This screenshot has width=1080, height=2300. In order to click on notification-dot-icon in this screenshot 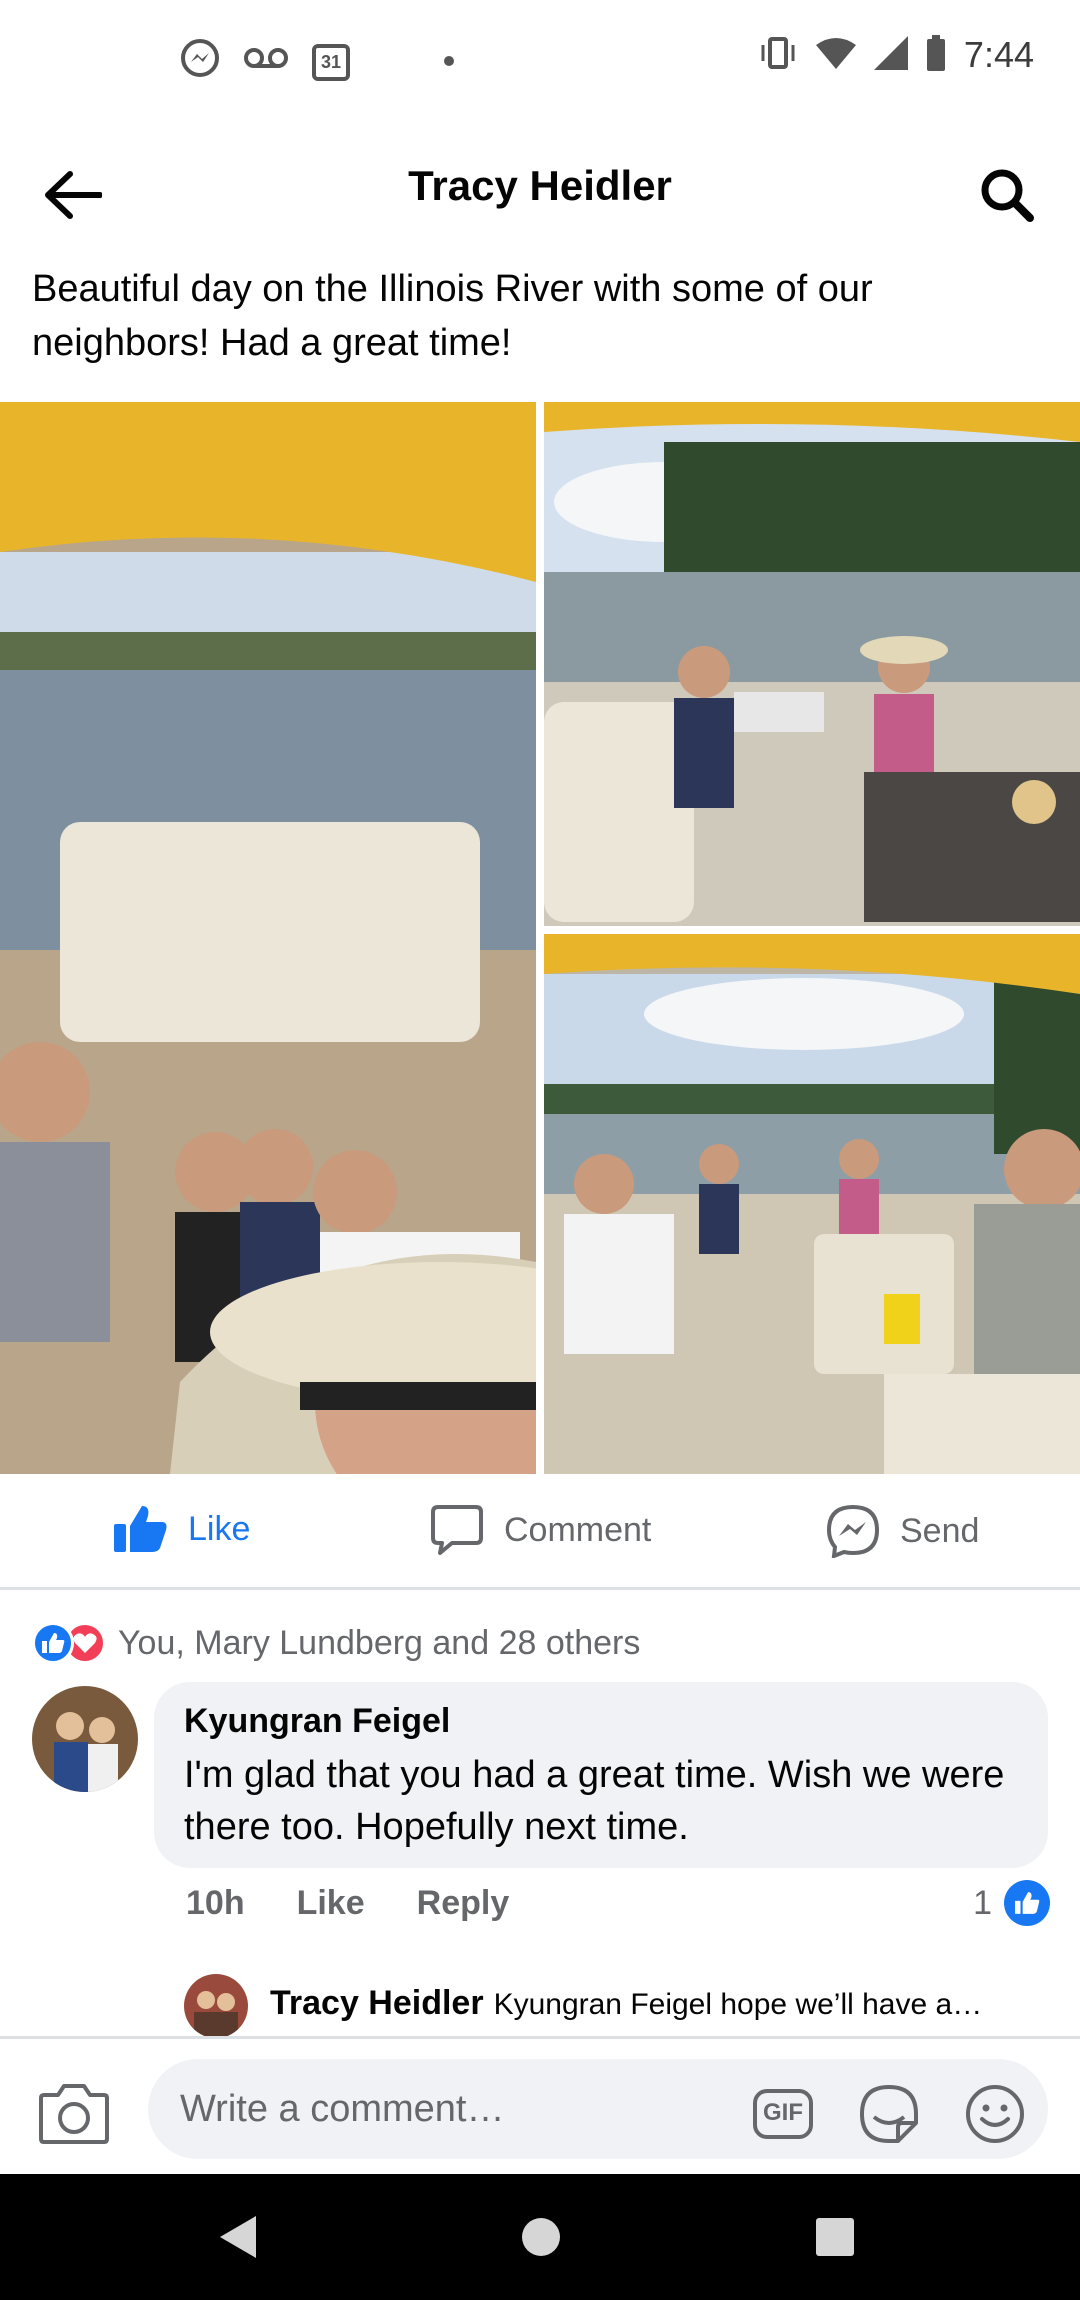, I will do `click(449, 60)`.